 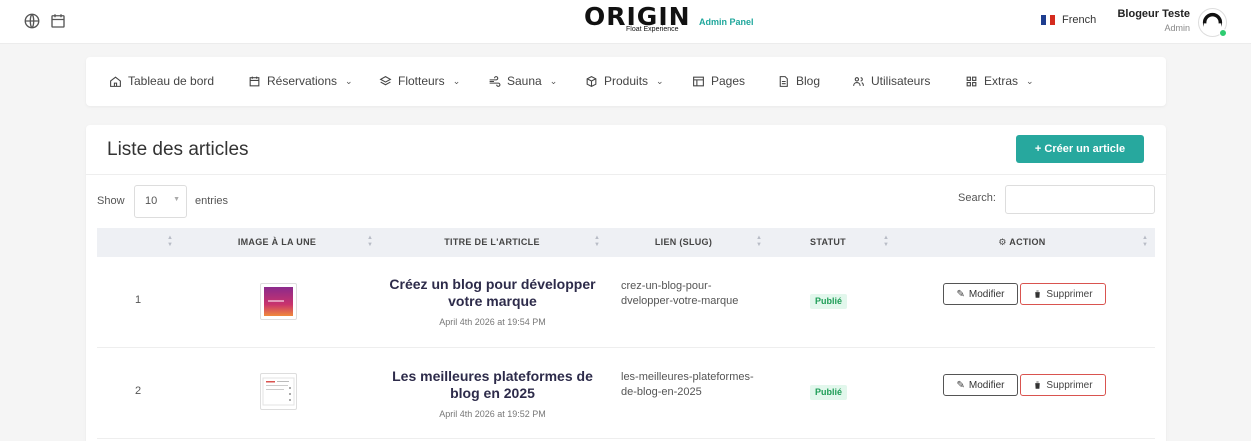 What do you see at coordinates (1223, 33) in the screenshot?
I see `online-status-dot` at bounding box center [1223, 33].